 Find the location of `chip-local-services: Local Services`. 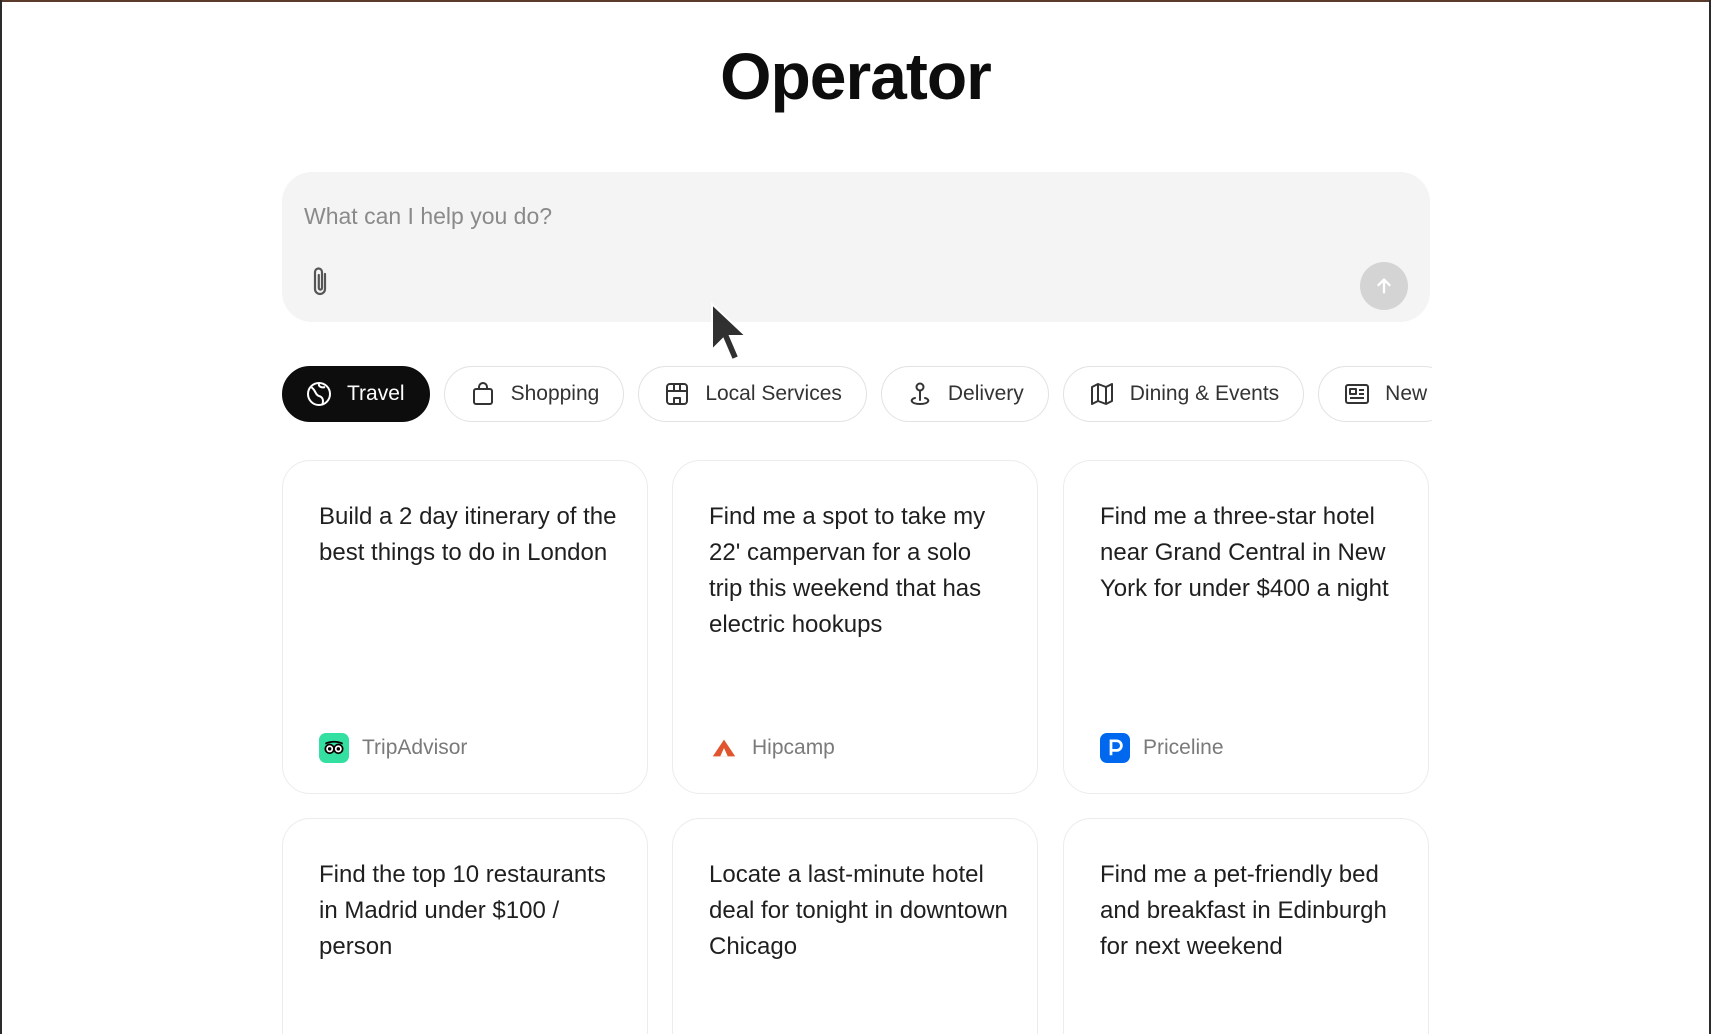

chip-local-services: Local Services is located at coordinates (752, 394).